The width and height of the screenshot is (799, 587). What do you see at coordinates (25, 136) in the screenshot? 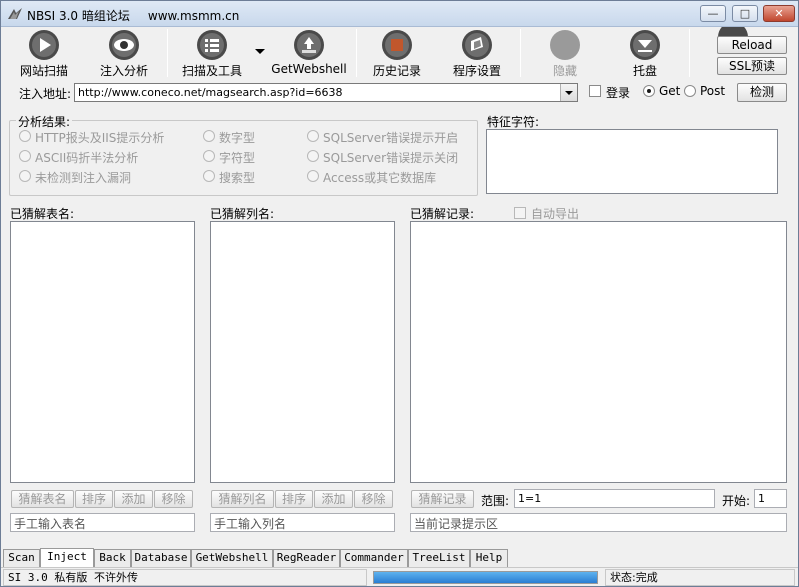
I see `analysis-radio-http` at bounding box center [25, 136].